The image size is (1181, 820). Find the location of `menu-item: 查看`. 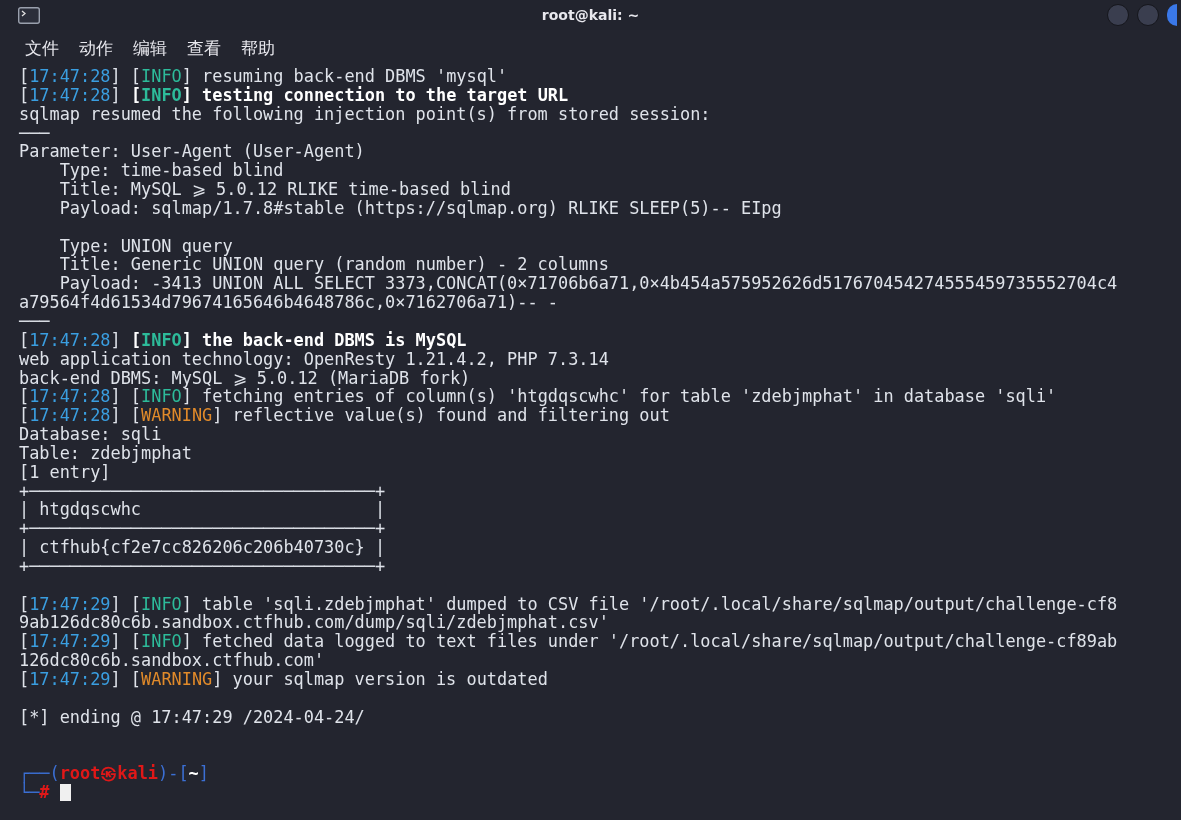

menu-item: 查看 is located at coordinates (204, 48).